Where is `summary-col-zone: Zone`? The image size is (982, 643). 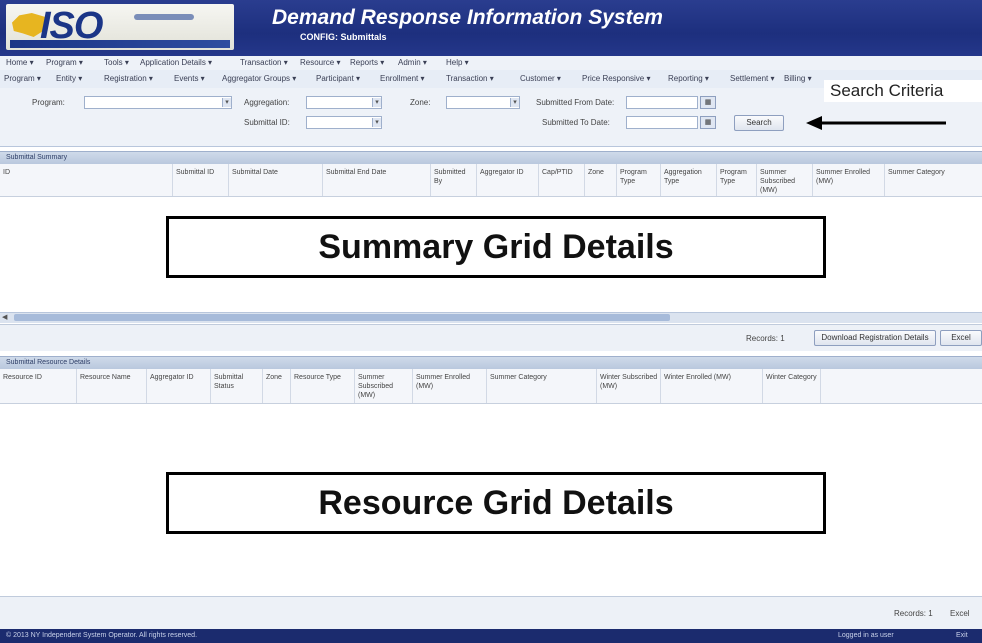 summary-col-zone: Zone is located at coordinates (600, 180).